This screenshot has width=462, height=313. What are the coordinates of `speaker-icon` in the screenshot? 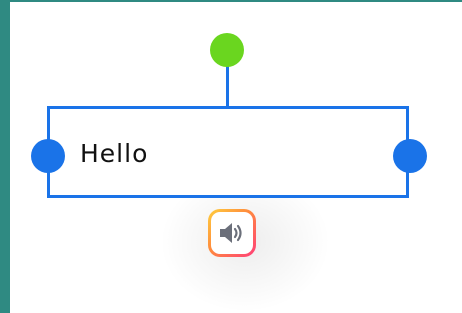 It's located at (231, 233).